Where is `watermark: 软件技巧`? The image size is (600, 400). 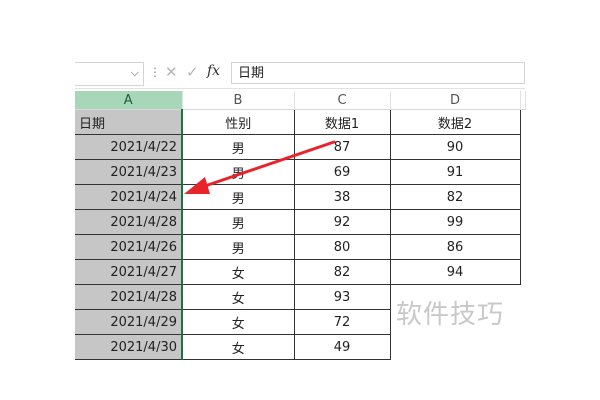 watermark: 软件技巧 is located at coordinates (450, 315).